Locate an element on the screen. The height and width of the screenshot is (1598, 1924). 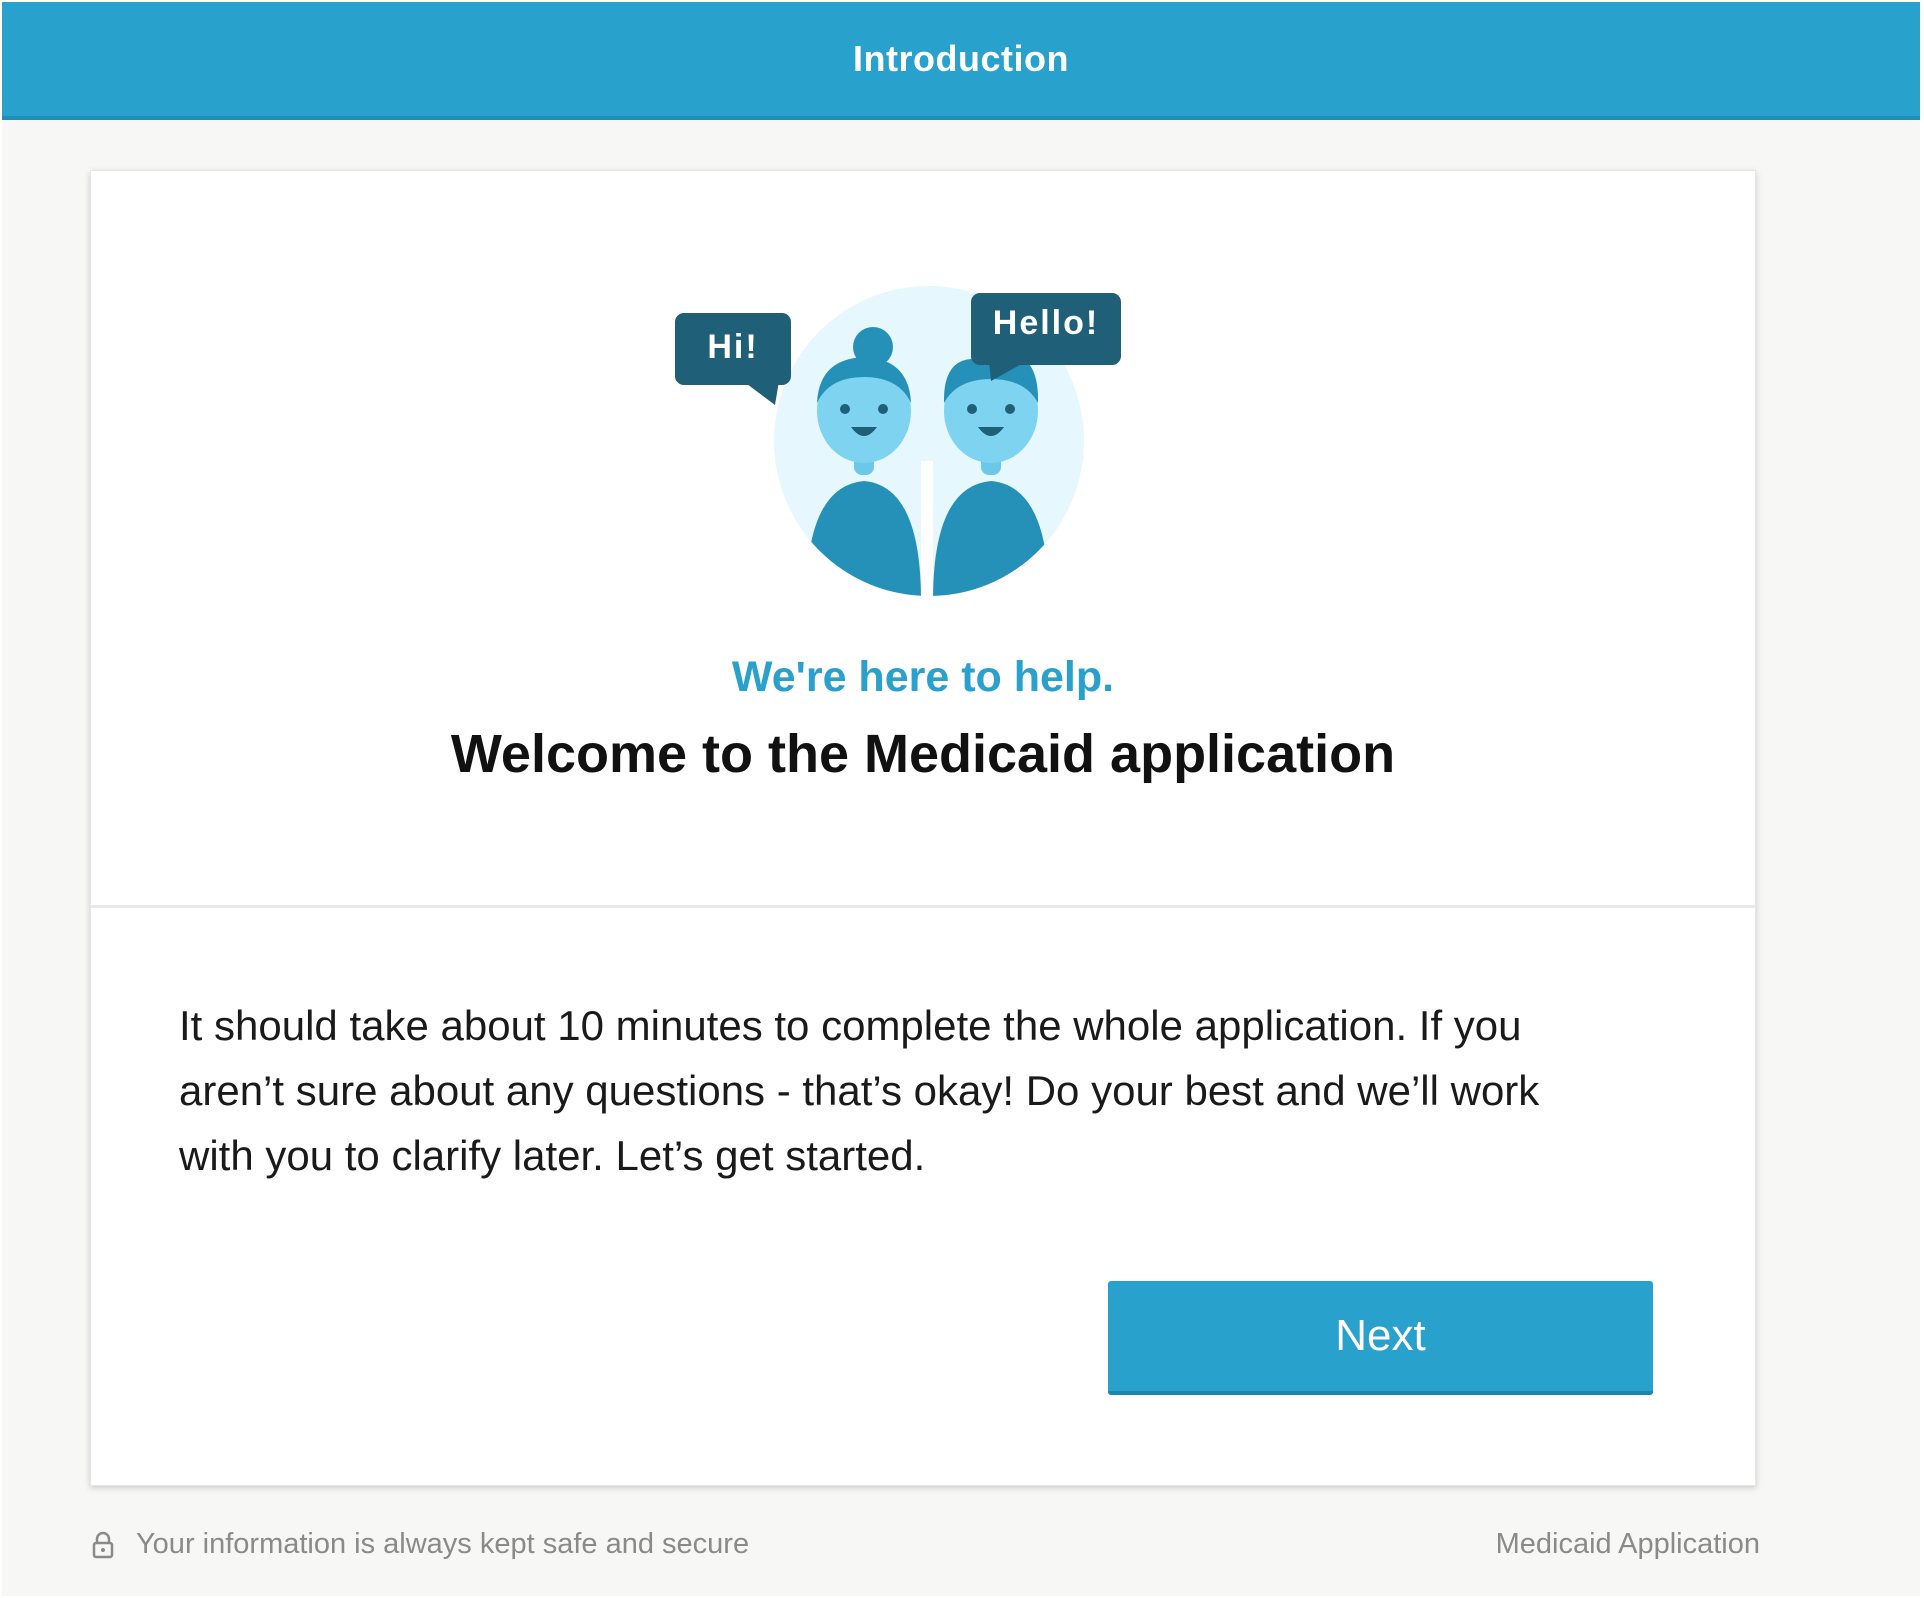
bubble-hi-text: Hi! is located at coordinates (733, 347).